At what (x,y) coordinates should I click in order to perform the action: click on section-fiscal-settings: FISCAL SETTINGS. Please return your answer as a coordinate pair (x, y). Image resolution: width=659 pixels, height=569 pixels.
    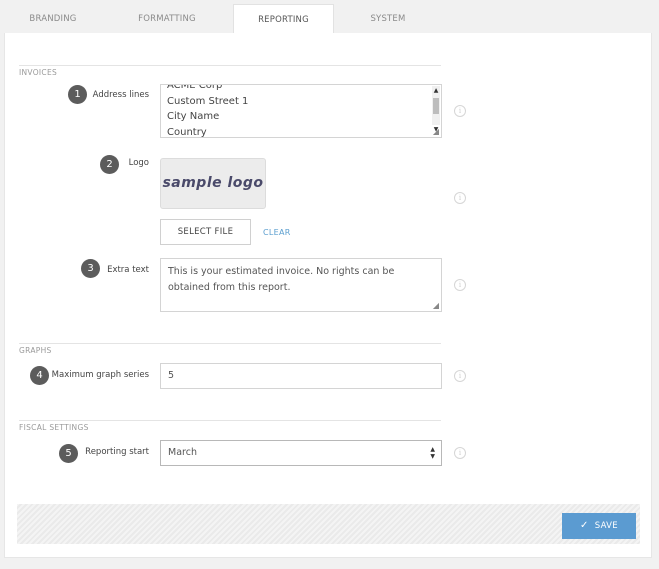
    Looking at the image, I should click on (230, 423).